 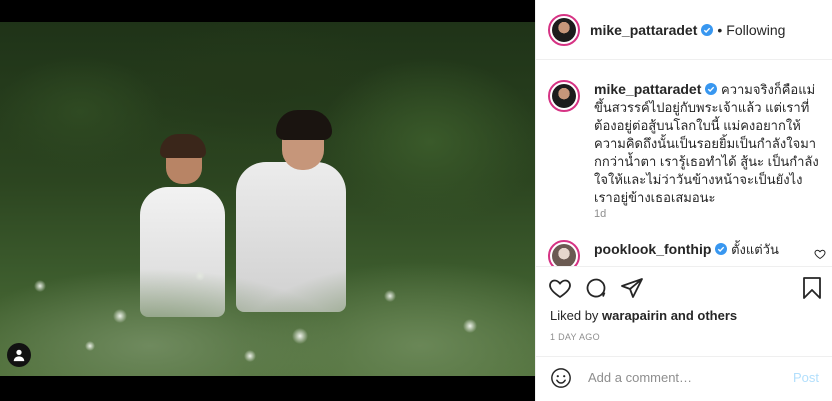 I want to click on likes-prefix: Liked by, so click(x=576, y=315).